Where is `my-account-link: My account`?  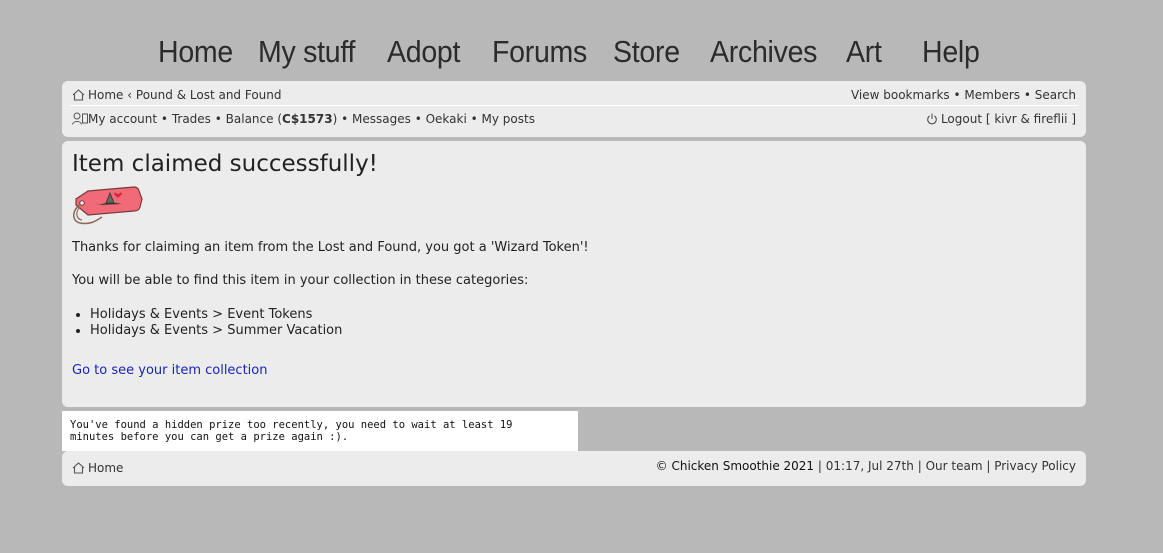 my-account-link: My account is located at coordinates (122, 119).